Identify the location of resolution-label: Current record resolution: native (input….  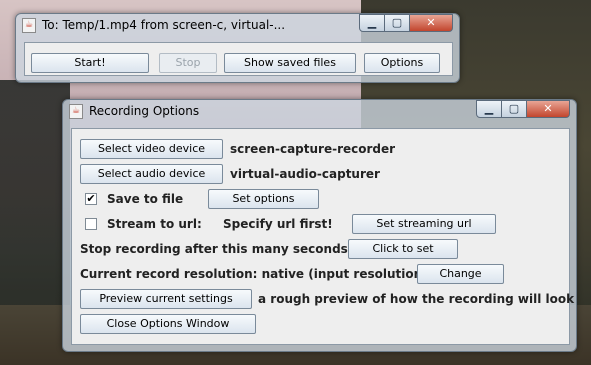
(254, 274).